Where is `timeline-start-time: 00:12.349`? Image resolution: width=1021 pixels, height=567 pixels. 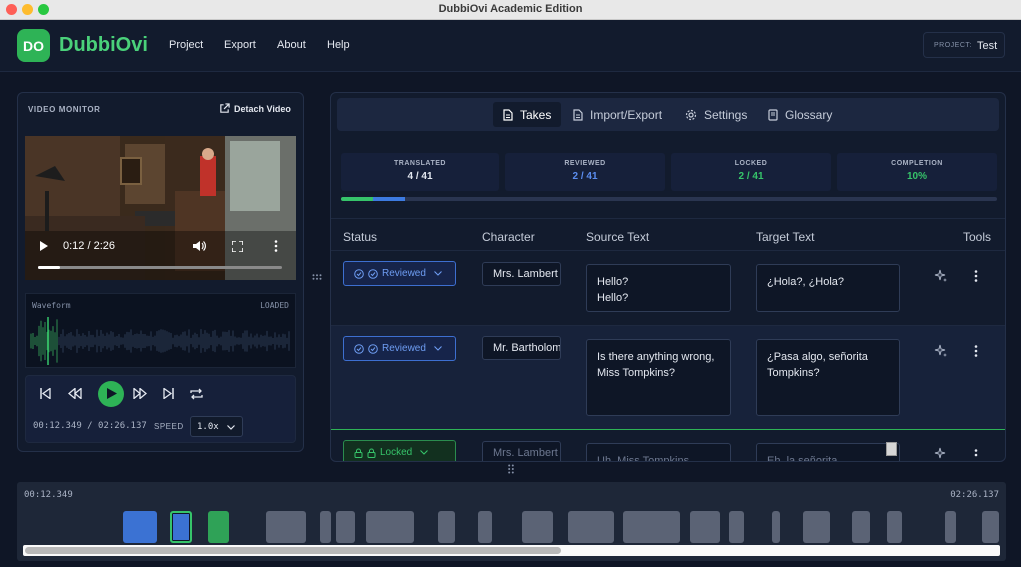 timeline-start-time: 00:12.349 is located at coordinates (48, 495).